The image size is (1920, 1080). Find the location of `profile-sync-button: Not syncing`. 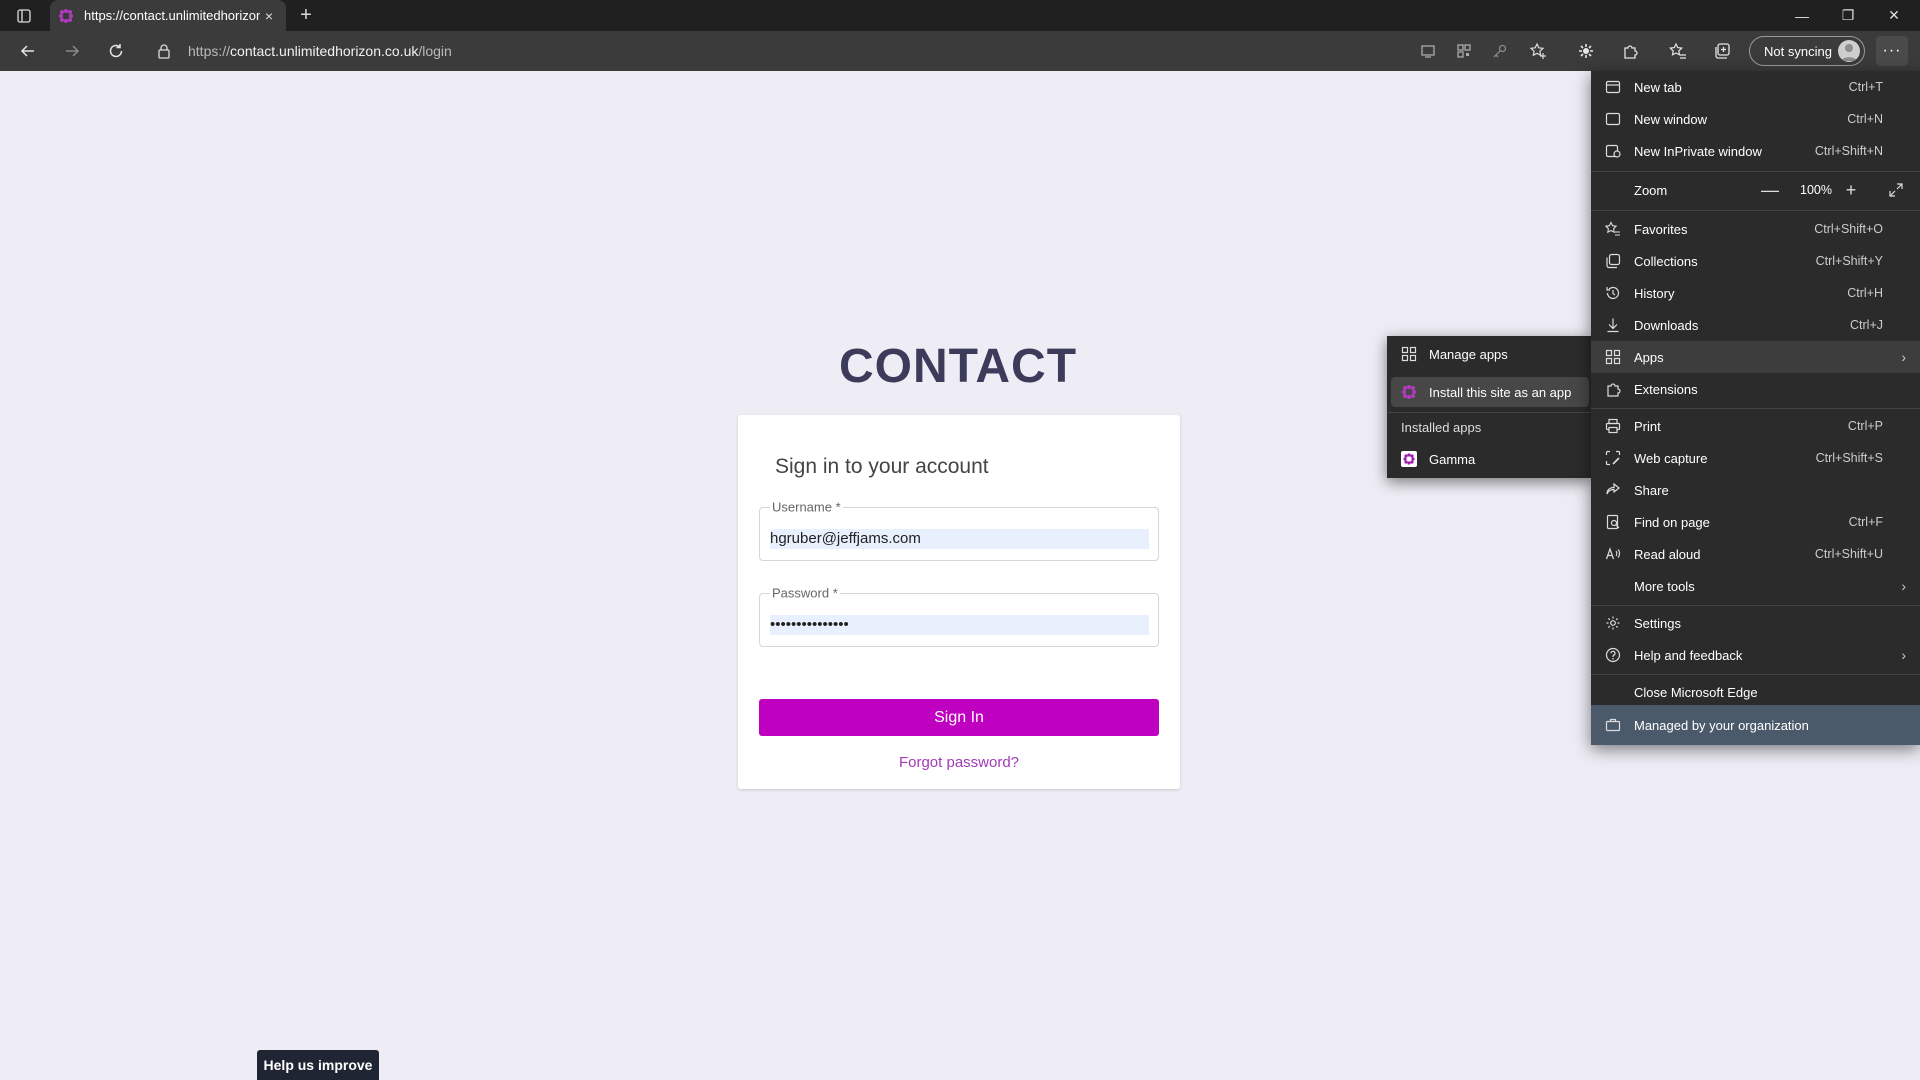

profile-sync-button: Not syncing is located at coordinates (1807, 51).